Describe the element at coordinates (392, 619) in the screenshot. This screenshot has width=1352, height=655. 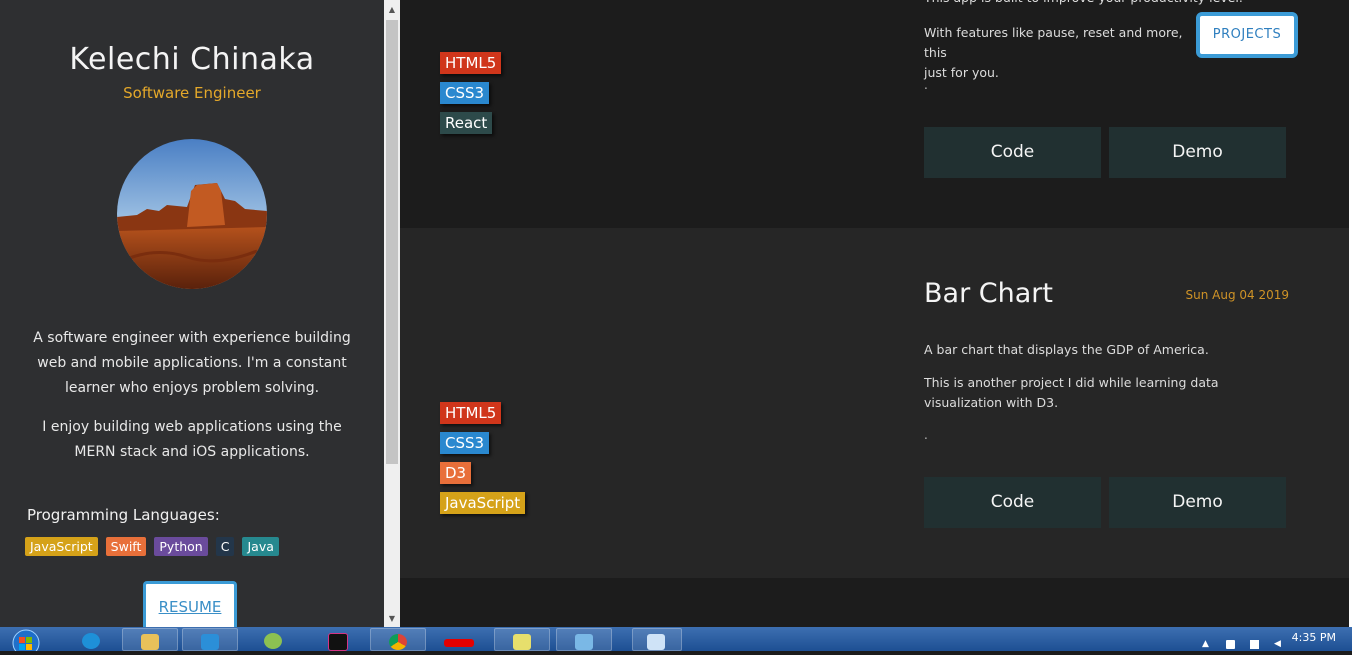
I see `scroll-down-arrow-icon: ▼` at that location.